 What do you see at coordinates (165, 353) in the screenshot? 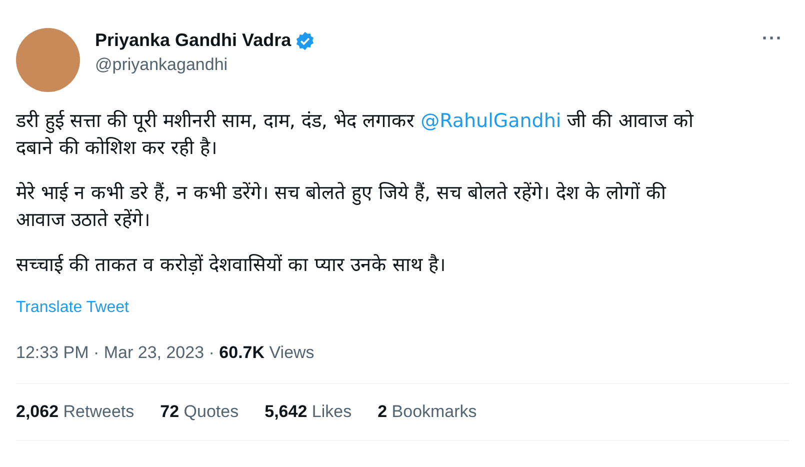
I see `timestamp-views-text: 12:33 PM · Mar 23, 2023 · 60.7K Views` at bounding box center [165, 353].